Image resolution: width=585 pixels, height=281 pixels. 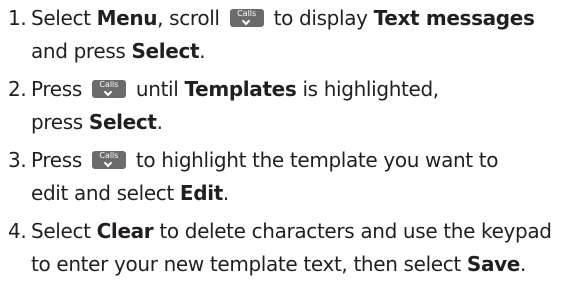 I want to click on step-text: to display, so click(x=320, y=18).